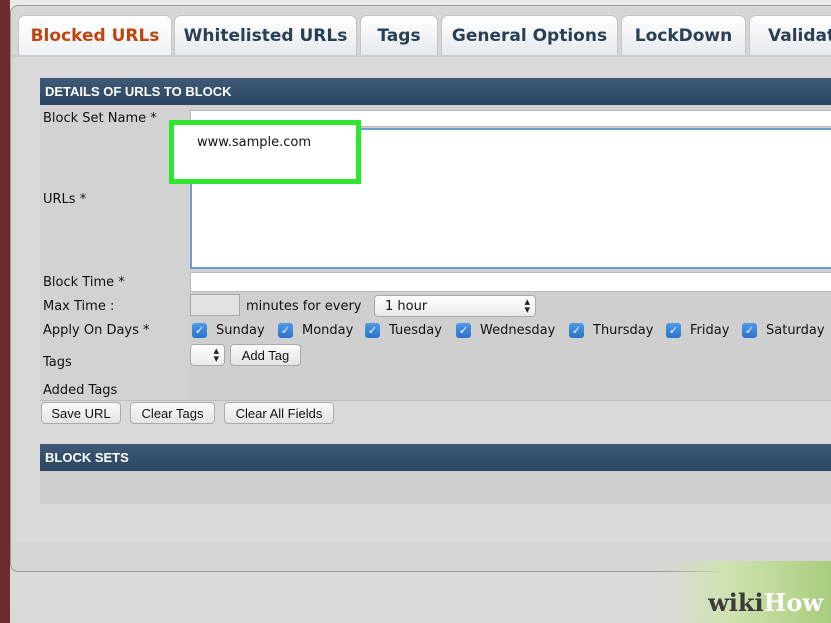  I want to click on minutes-for-every-label: minutes for every, so click(304, 306).